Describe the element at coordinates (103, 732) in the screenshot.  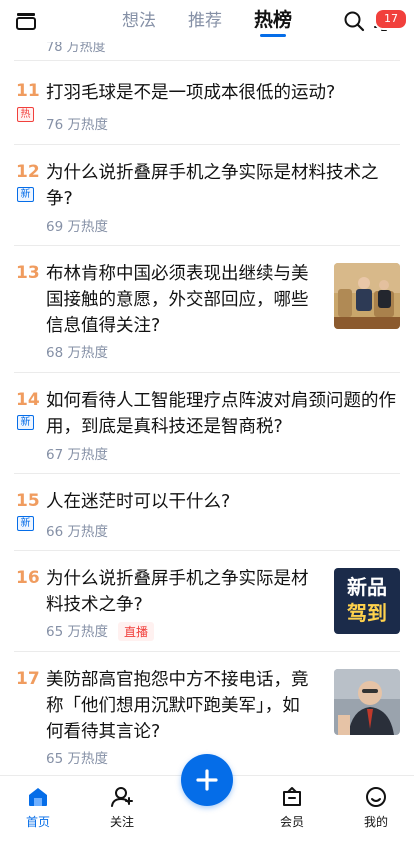
I see `title-line: 何看待其言论?` at that location.